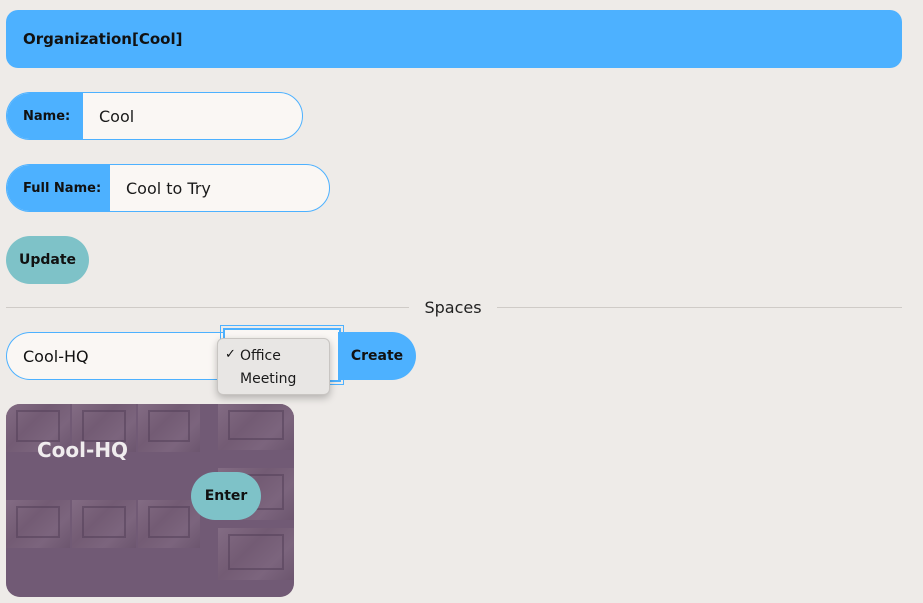 Image resolution: width=923 pixels, height=603 pixels. Describe the element at coordinates (230, 354) in the screenshot. I see `selected-check-icon: ✓` at that location.